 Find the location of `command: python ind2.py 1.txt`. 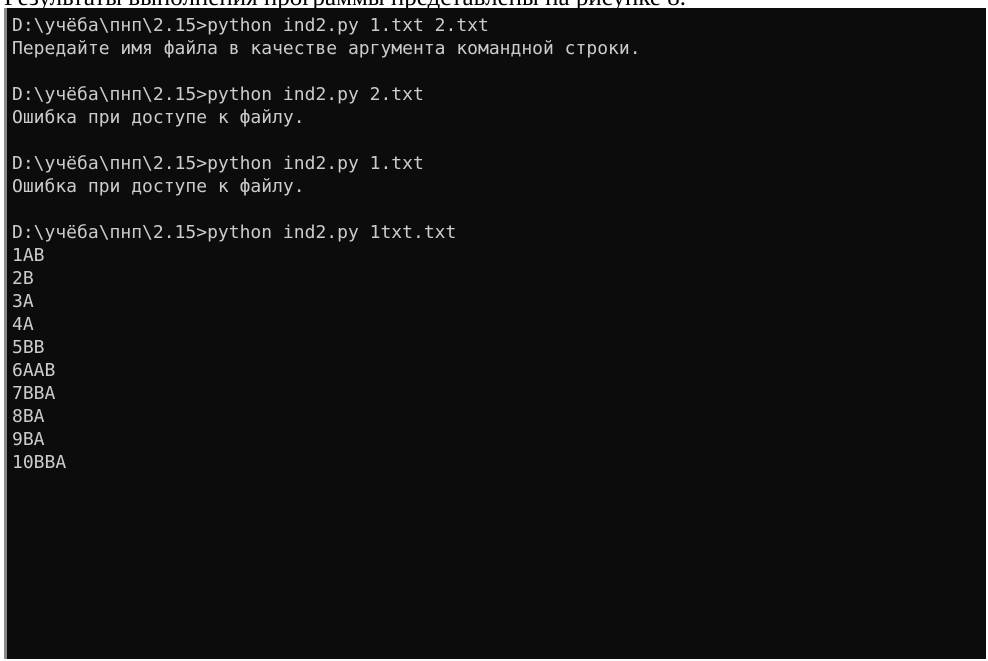

command: python ind2.py 1.txt is located at coordinates (315, 163).